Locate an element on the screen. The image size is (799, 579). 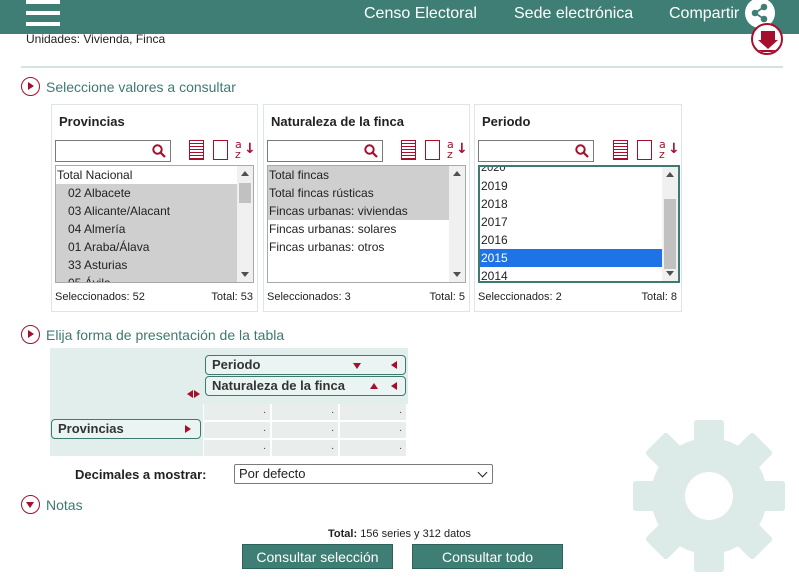
list-item: Total fincas is located at coordinates (358, 175).